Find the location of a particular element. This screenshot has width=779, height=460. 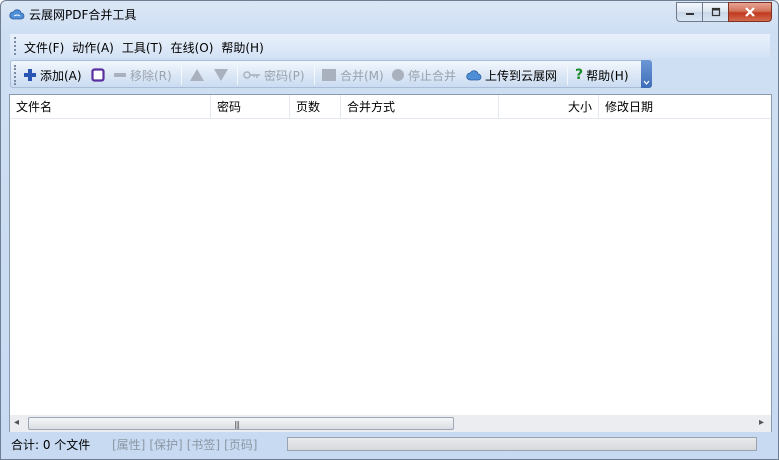

password-label: 密码(P) is located at coordinates (284, 75).